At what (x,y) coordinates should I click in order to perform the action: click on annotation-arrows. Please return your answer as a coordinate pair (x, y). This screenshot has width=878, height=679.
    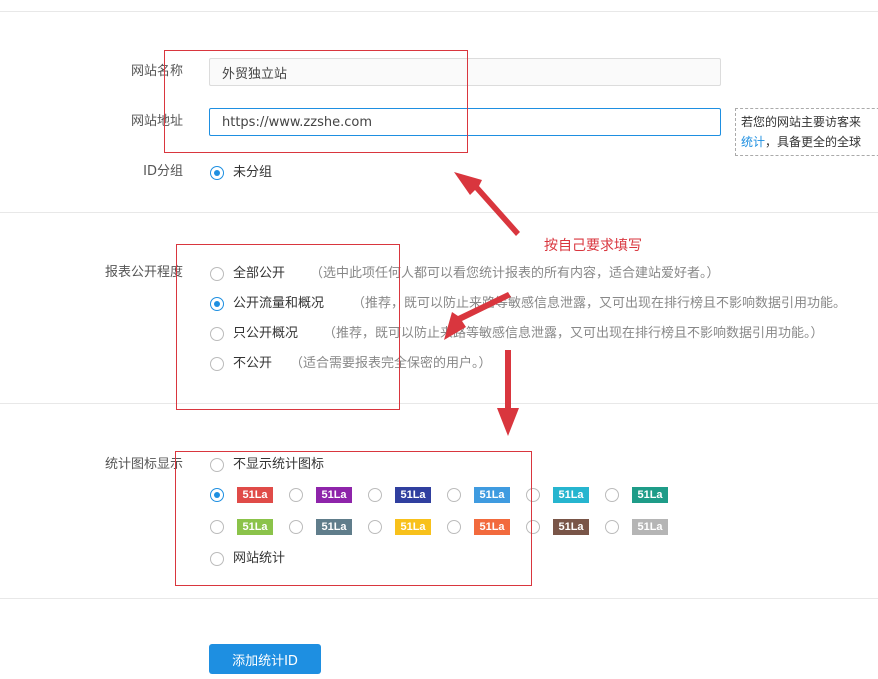
    Looking at the image, I should click on (482, 304).